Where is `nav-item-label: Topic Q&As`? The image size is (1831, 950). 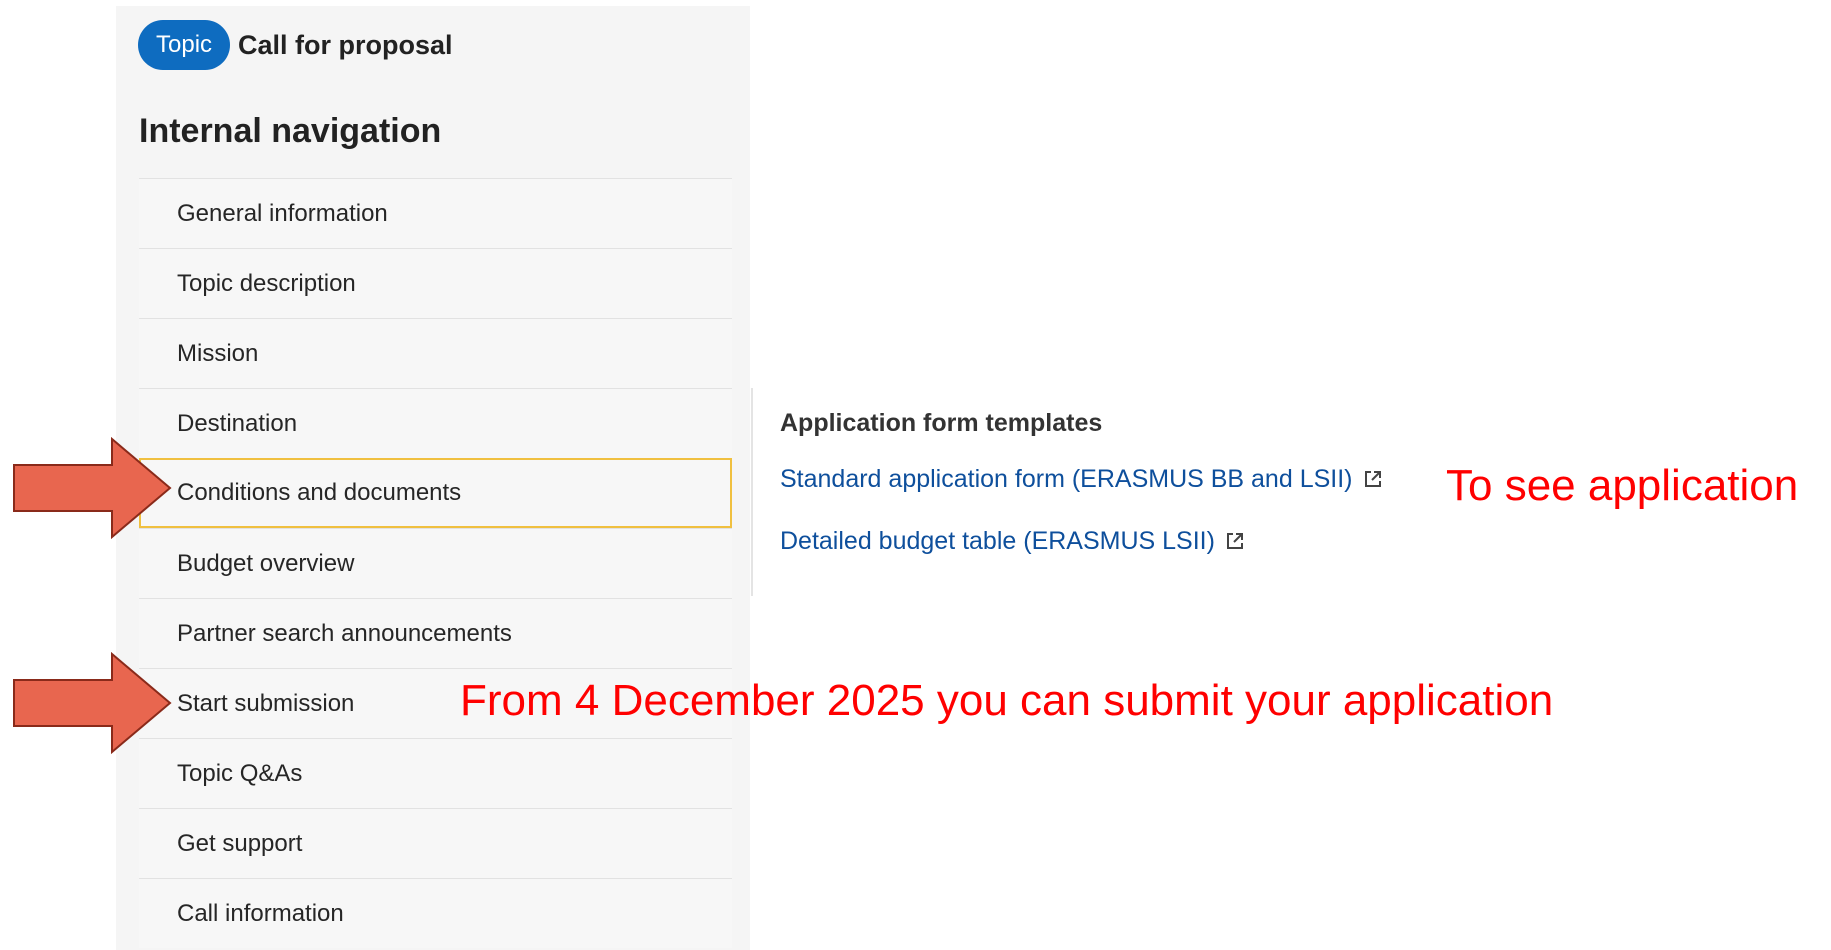 nav-item-label: Topic Q&As is located at coordinates (240, 773).